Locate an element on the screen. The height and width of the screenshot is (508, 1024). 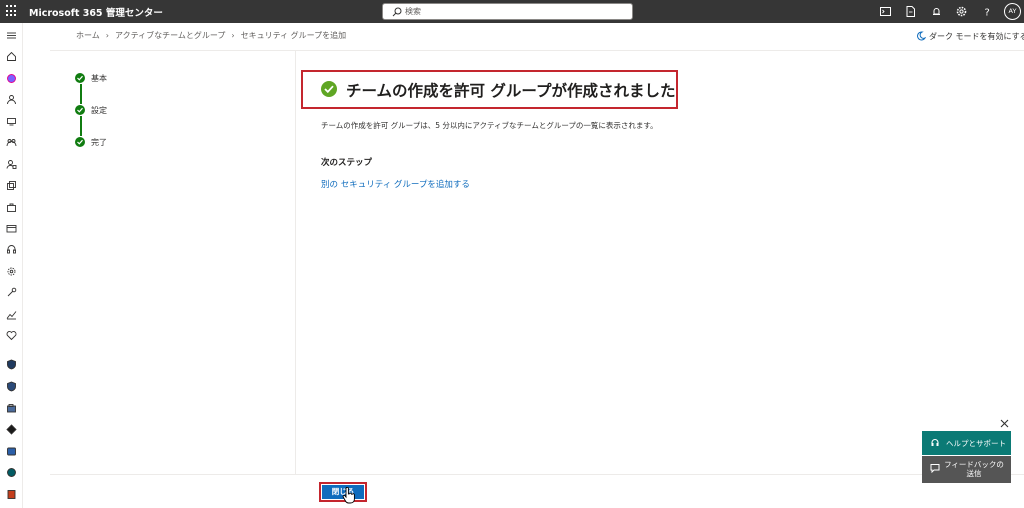
health-icon is located at coordinates (11, 335).